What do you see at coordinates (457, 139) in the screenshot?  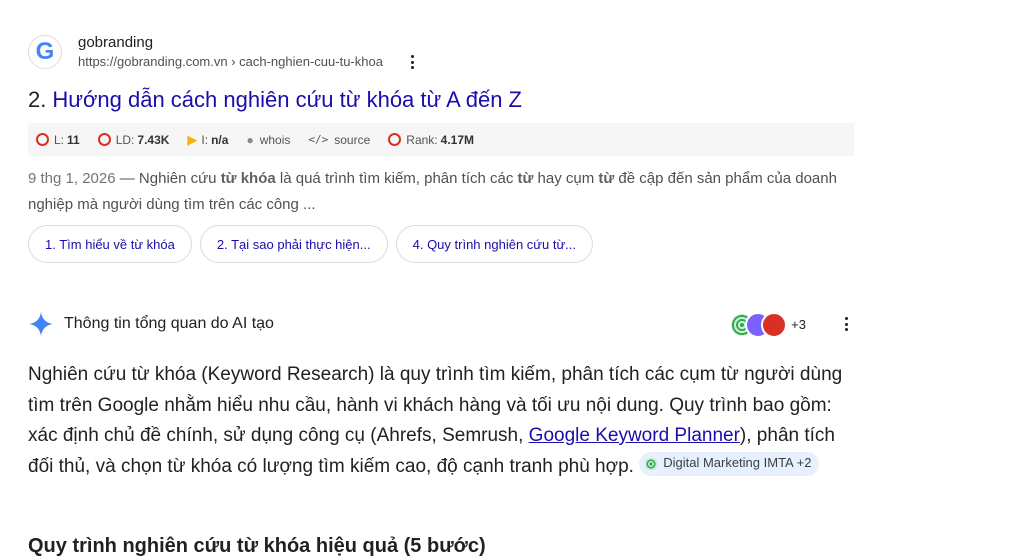 I see `seo-rank-value: 4.17M` at bounding box center [457, 139].